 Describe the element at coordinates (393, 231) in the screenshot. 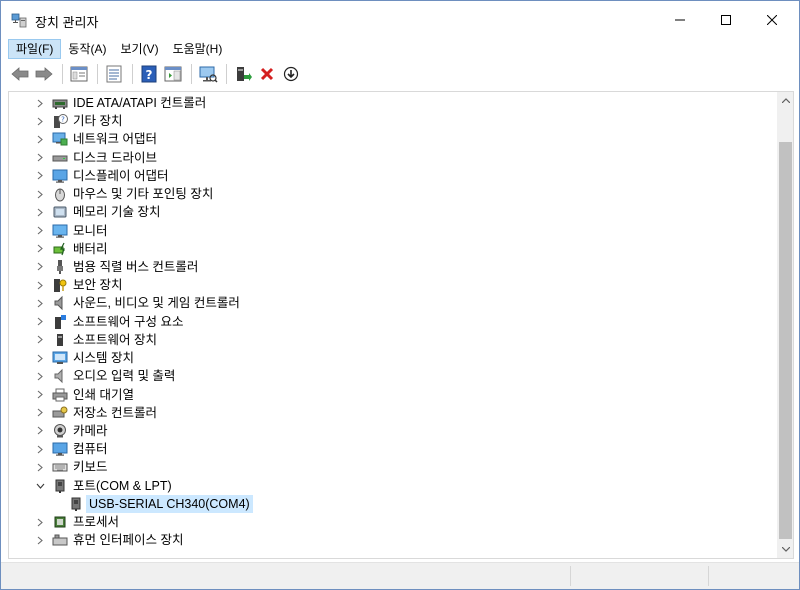

I see `tree-category-item: 모니터` at that location.